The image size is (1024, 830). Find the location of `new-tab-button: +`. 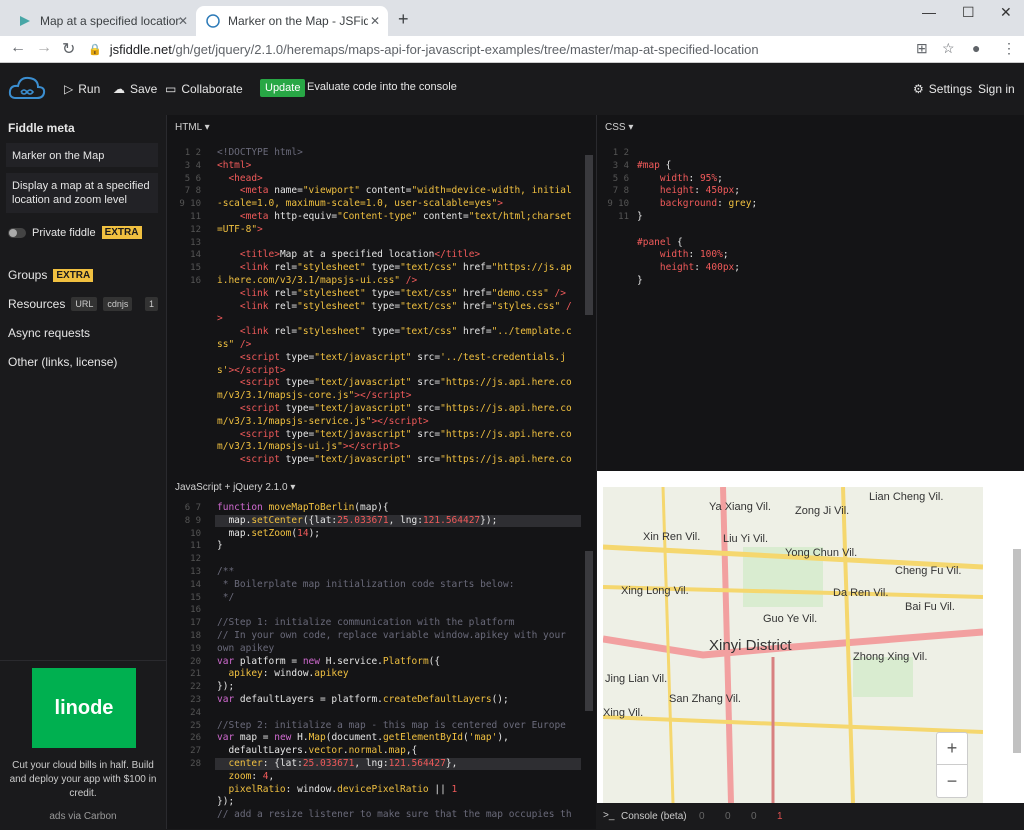

new-tab-button: + is located at coordinates (403, 19).